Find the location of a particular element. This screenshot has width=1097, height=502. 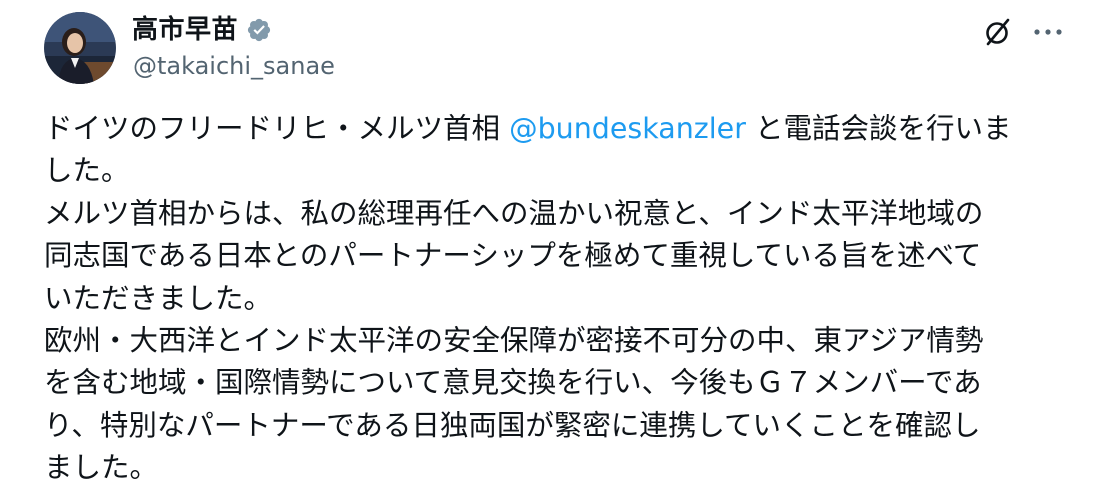

tweet-line: り、特別なパートナーである日独両国が緊密に連携していくことを確認し is located at coordinates (512, 425).